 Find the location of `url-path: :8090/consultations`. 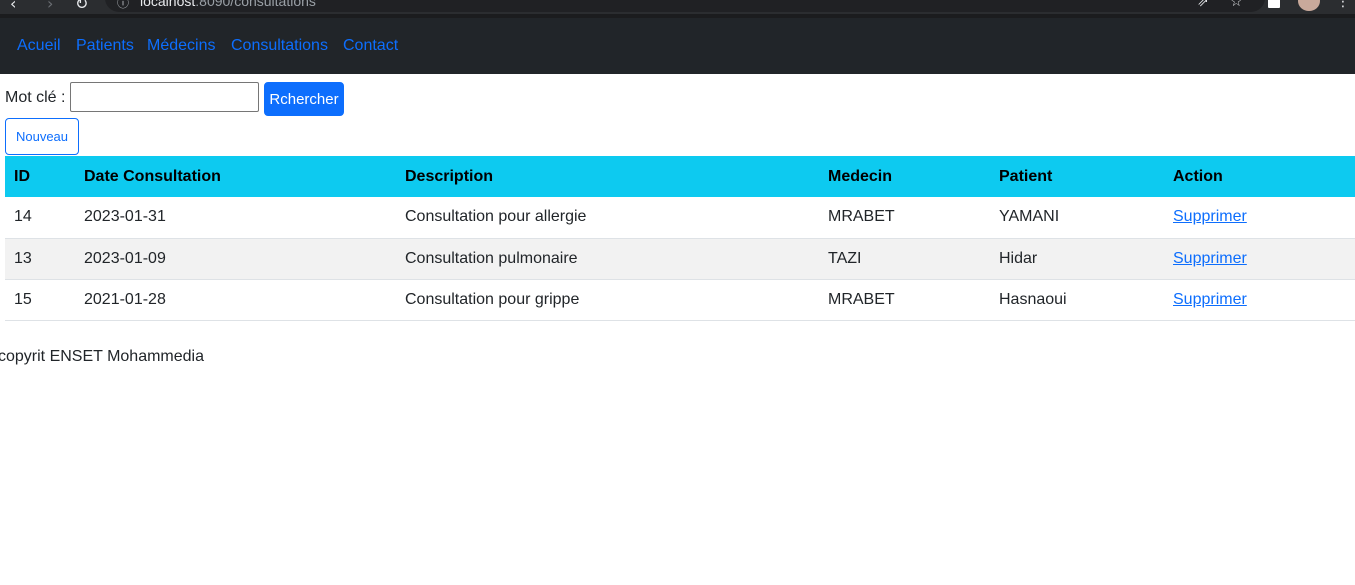

url-path: :8090/consultations is located at coordinates (255, 4).